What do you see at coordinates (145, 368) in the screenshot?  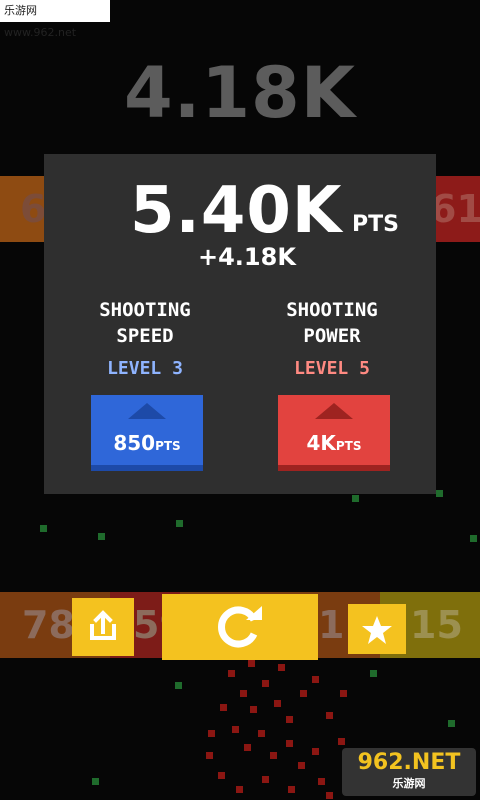 I see `upgrade-speed-level: LEVEL 3` at bounding box center [145, 368].